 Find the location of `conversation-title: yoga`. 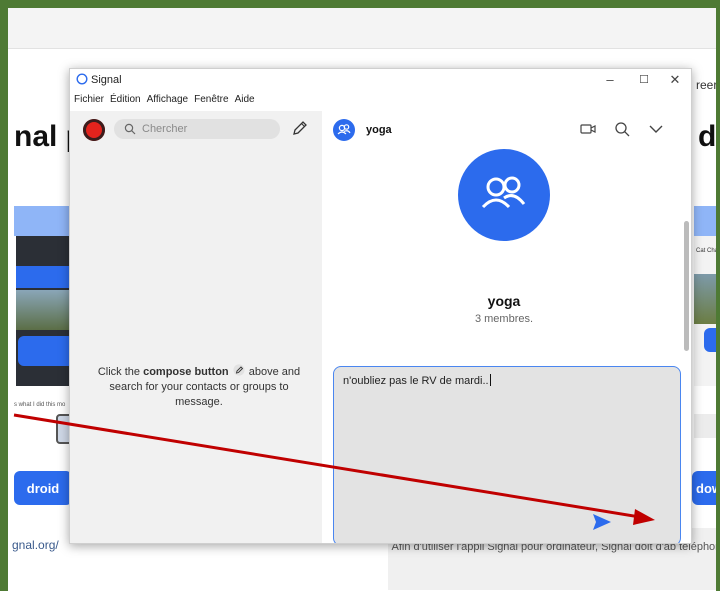

conversation-title: yoga is located at coordinates (379, 130).